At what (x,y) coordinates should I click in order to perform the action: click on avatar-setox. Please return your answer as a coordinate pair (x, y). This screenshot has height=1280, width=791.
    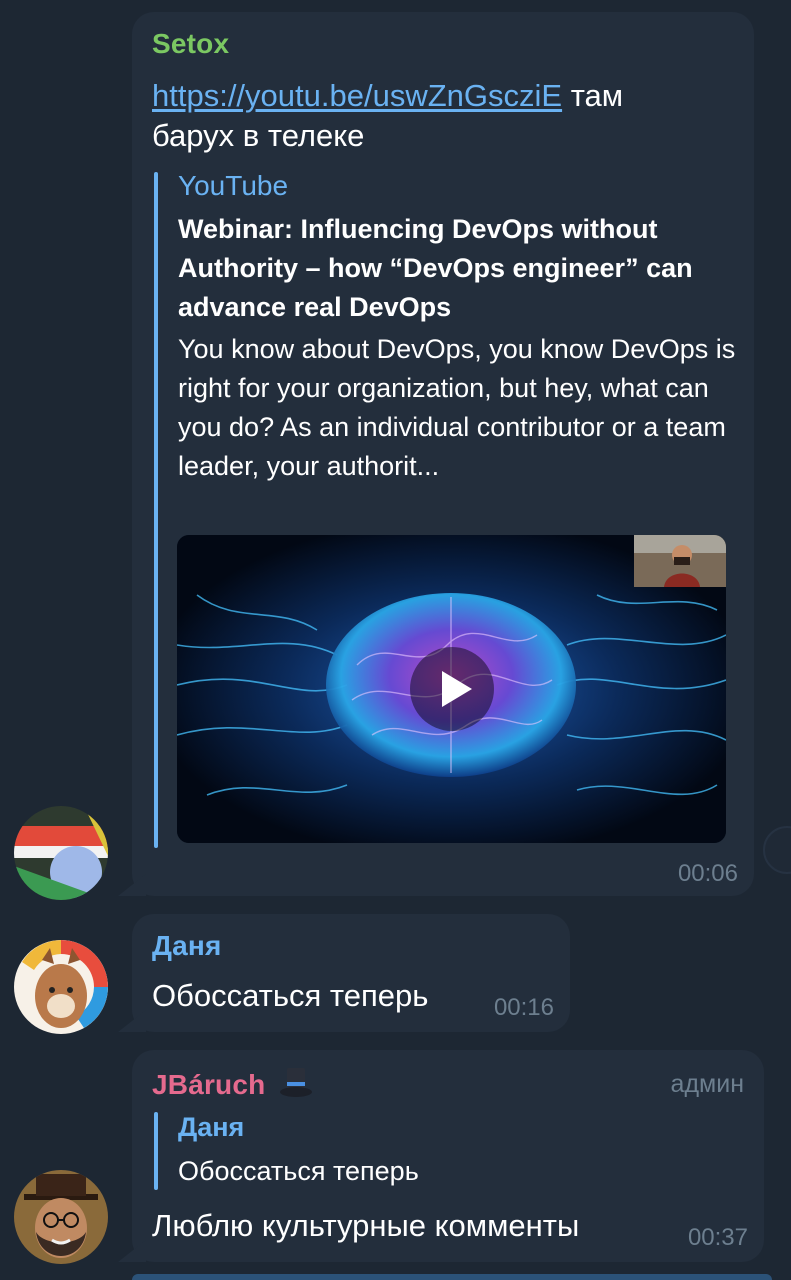
    Looking at the image, I should click on (61, 853).